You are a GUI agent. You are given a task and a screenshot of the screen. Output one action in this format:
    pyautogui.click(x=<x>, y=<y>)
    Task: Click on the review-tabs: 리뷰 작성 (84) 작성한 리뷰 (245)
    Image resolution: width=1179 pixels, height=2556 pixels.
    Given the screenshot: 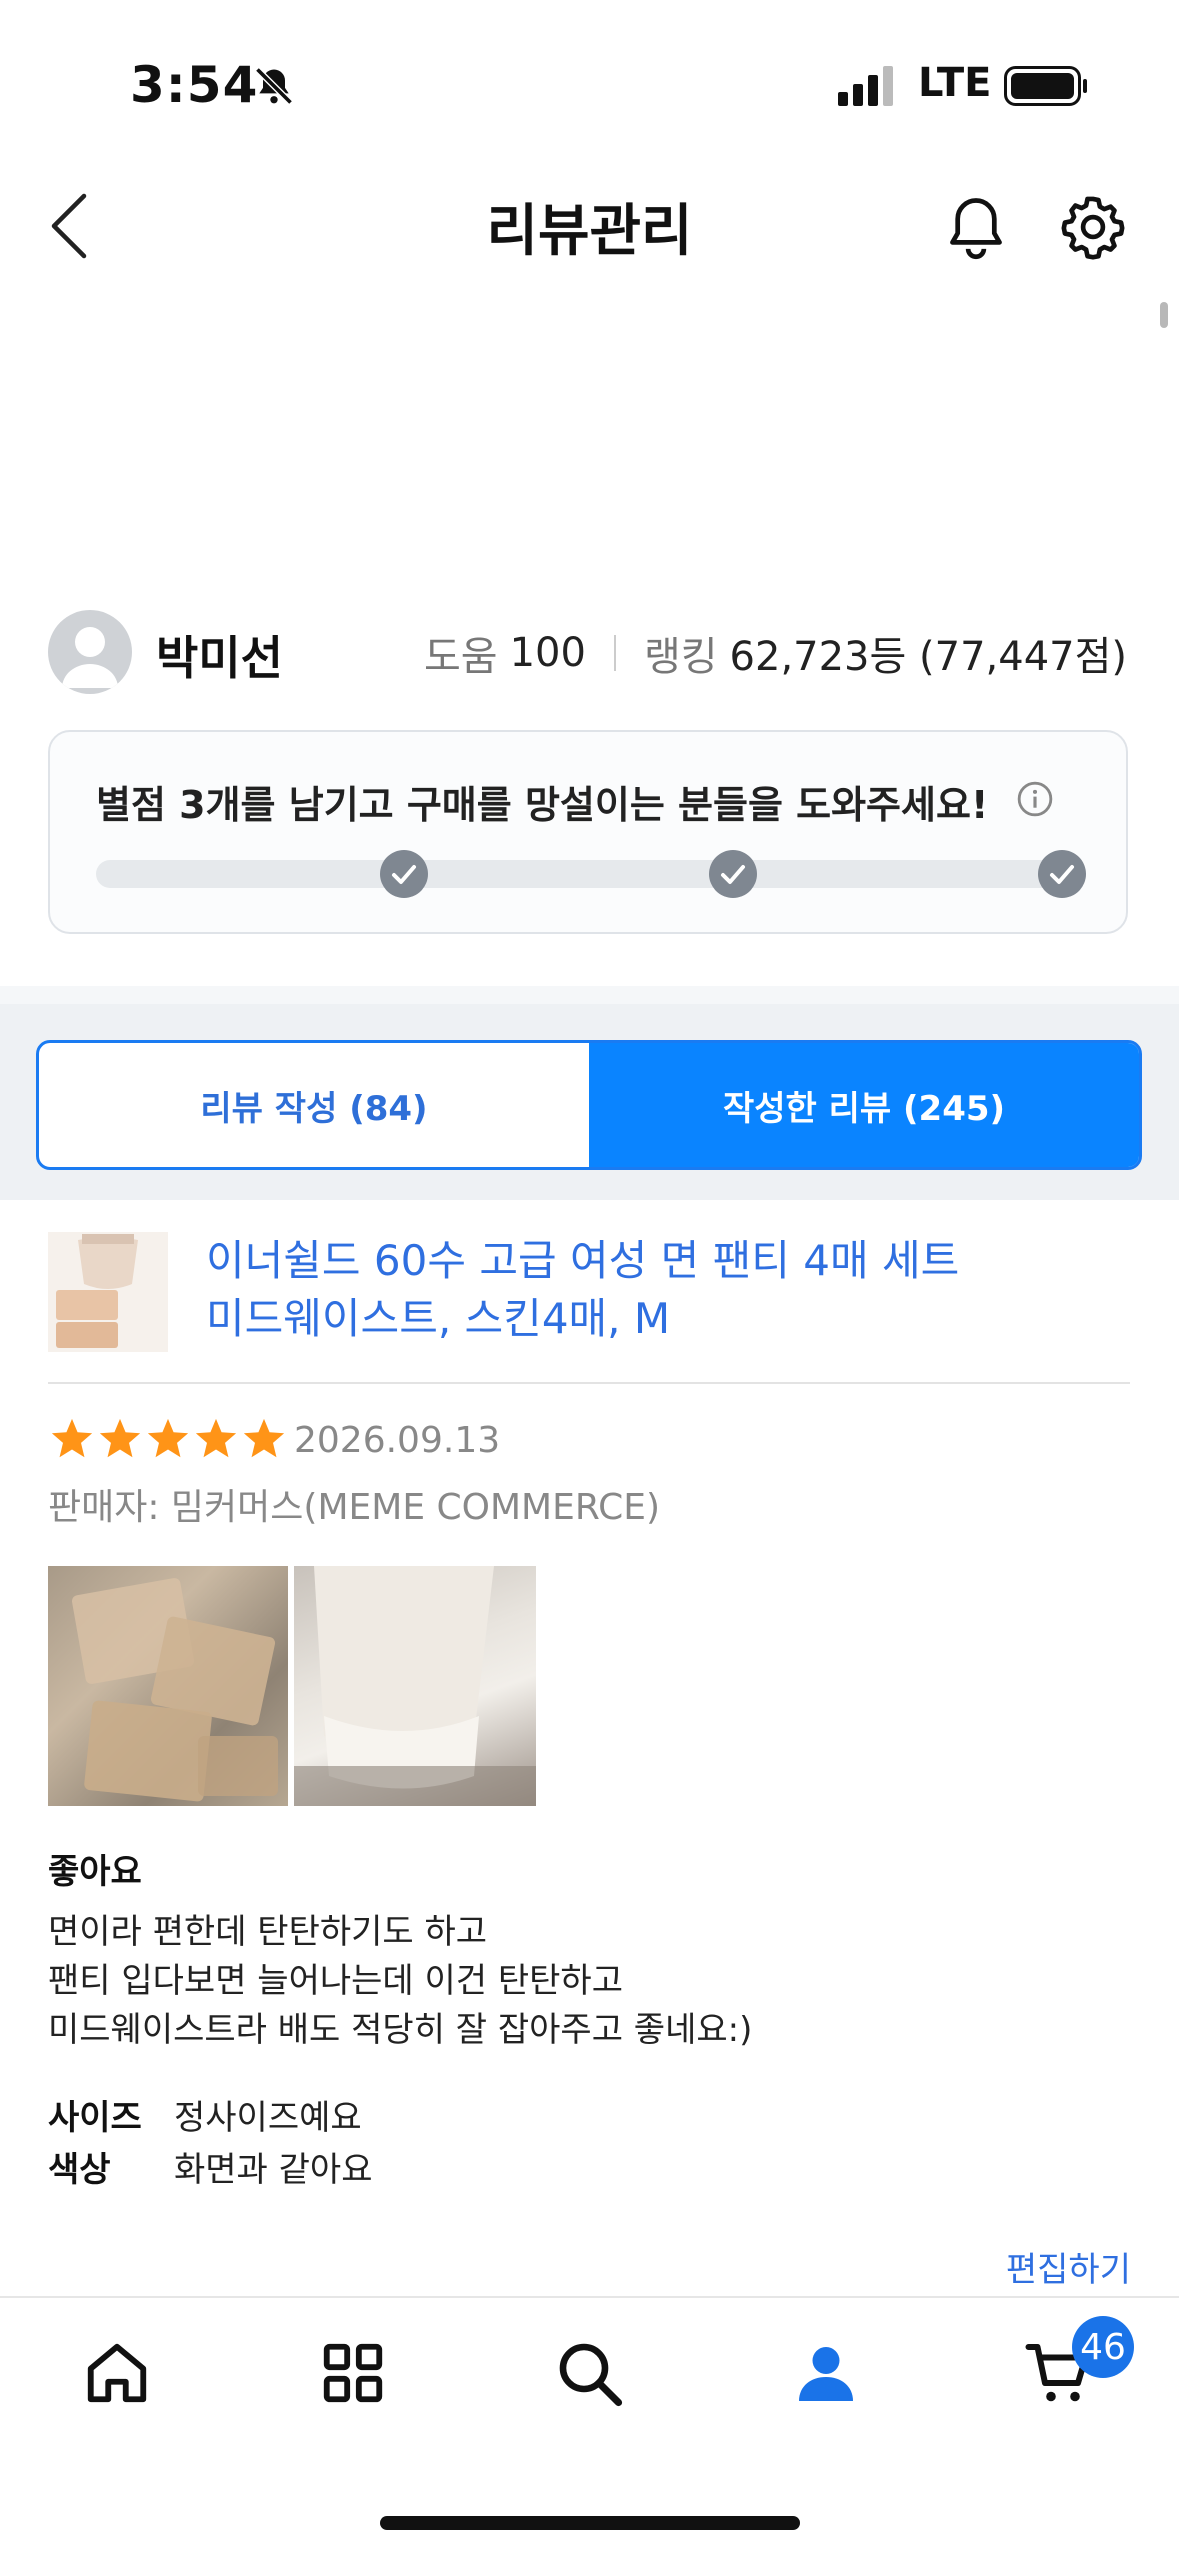 What is the action you would take?
    pyautogui.click(x=589, y=1105)
    